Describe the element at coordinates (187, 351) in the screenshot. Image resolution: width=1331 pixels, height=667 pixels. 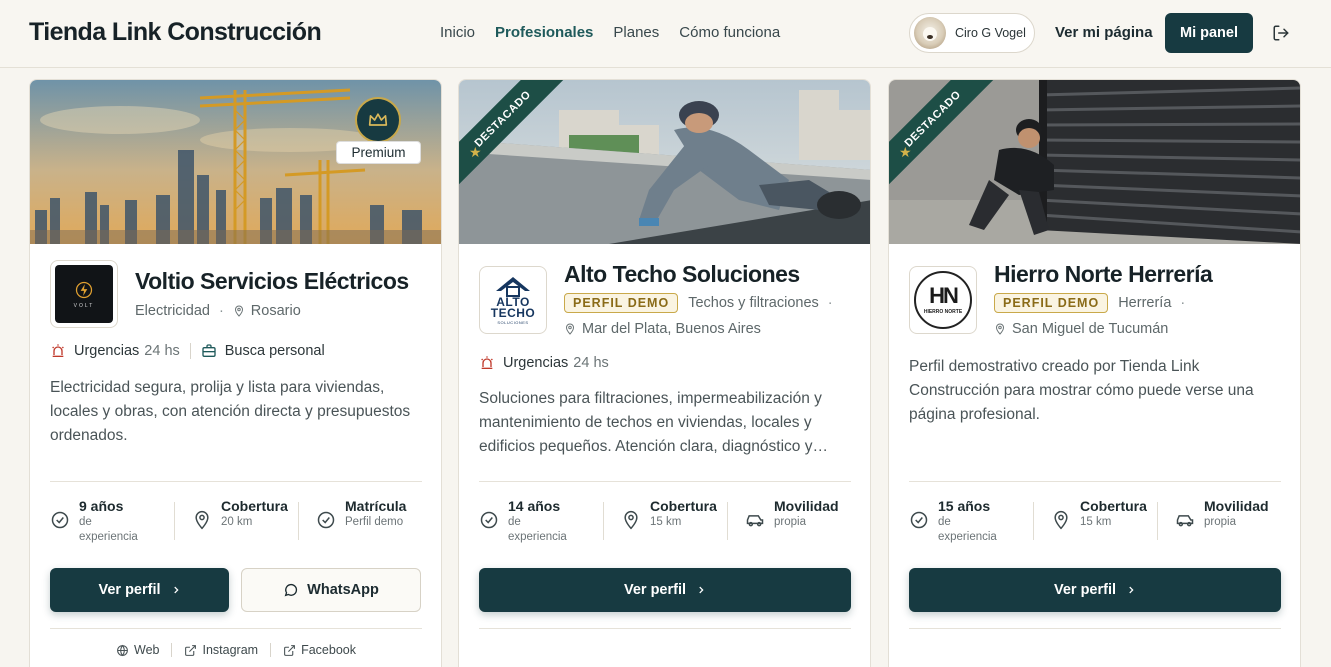
I see `tags-row: Urgencias 24 hs Busca personal` at that location.